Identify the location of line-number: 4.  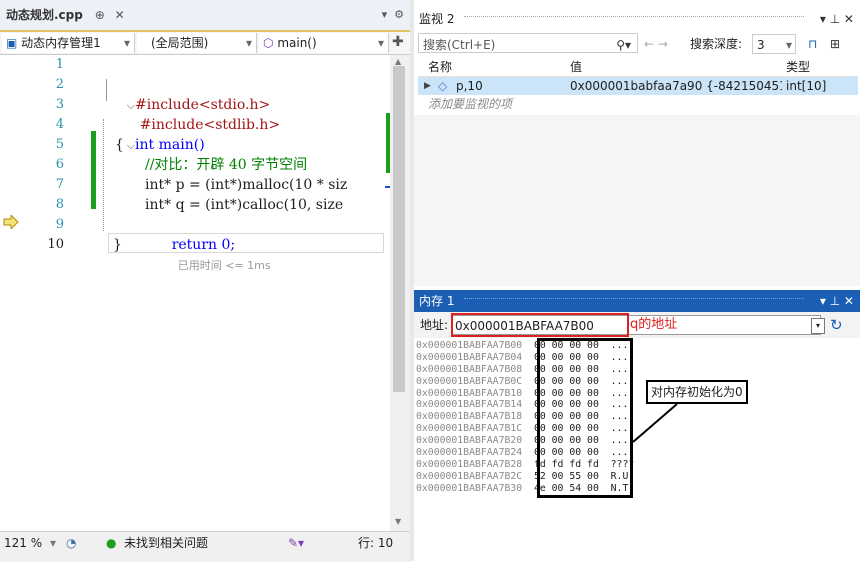
(59, 124).